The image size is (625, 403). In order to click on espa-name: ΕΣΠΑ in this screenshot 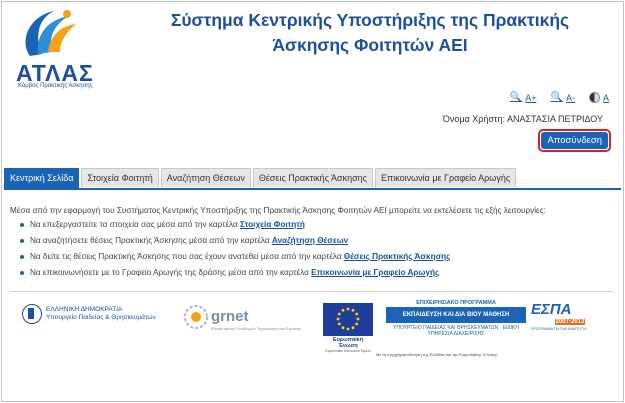, I will do `click(551, 309)`.